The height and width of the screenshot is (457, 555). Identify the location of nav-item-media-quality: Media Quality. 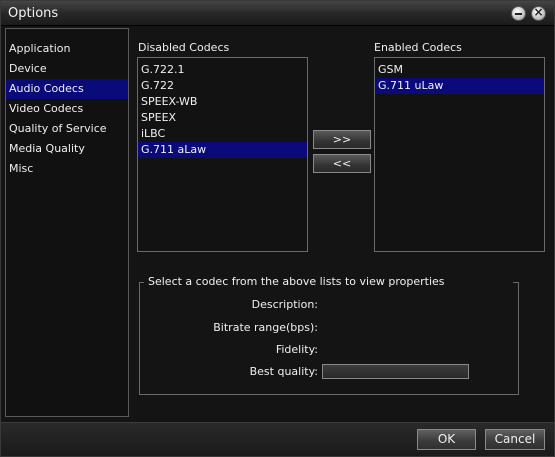
(67, 149).